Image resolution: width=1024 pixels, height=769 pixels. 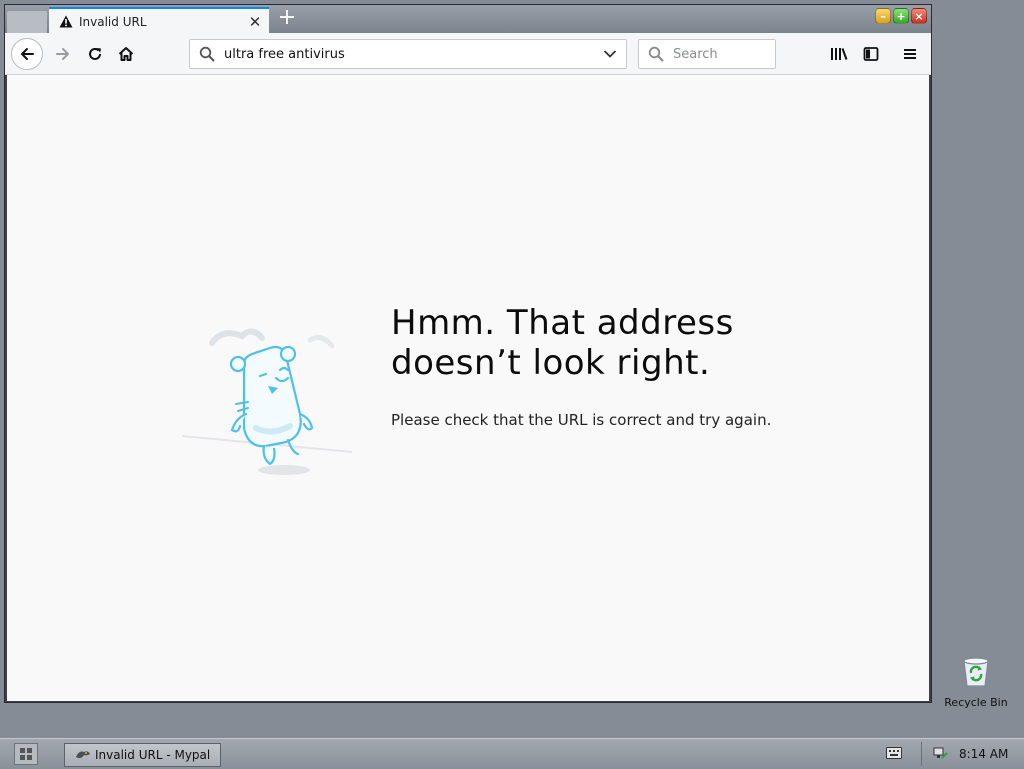 I want to click on recycle-bin-desktop-icon: Recycle Bin, so click(x=976, y=684).